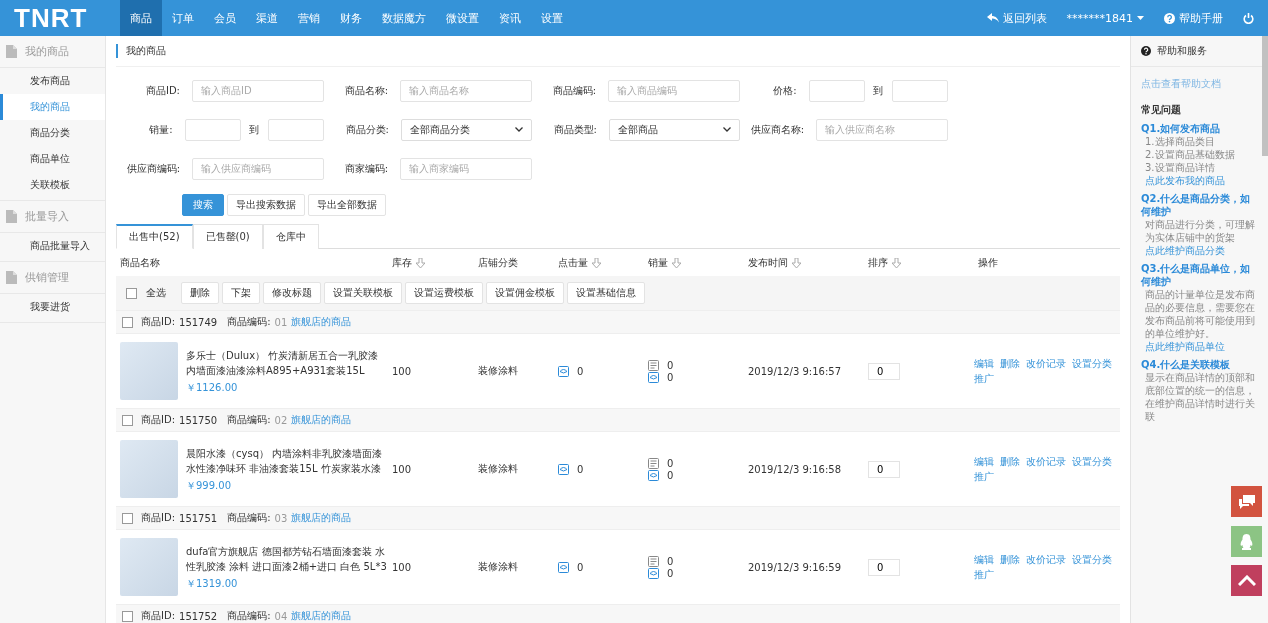  I want to click on faq-link: 点此维护商品单位, so click(1200, 346).